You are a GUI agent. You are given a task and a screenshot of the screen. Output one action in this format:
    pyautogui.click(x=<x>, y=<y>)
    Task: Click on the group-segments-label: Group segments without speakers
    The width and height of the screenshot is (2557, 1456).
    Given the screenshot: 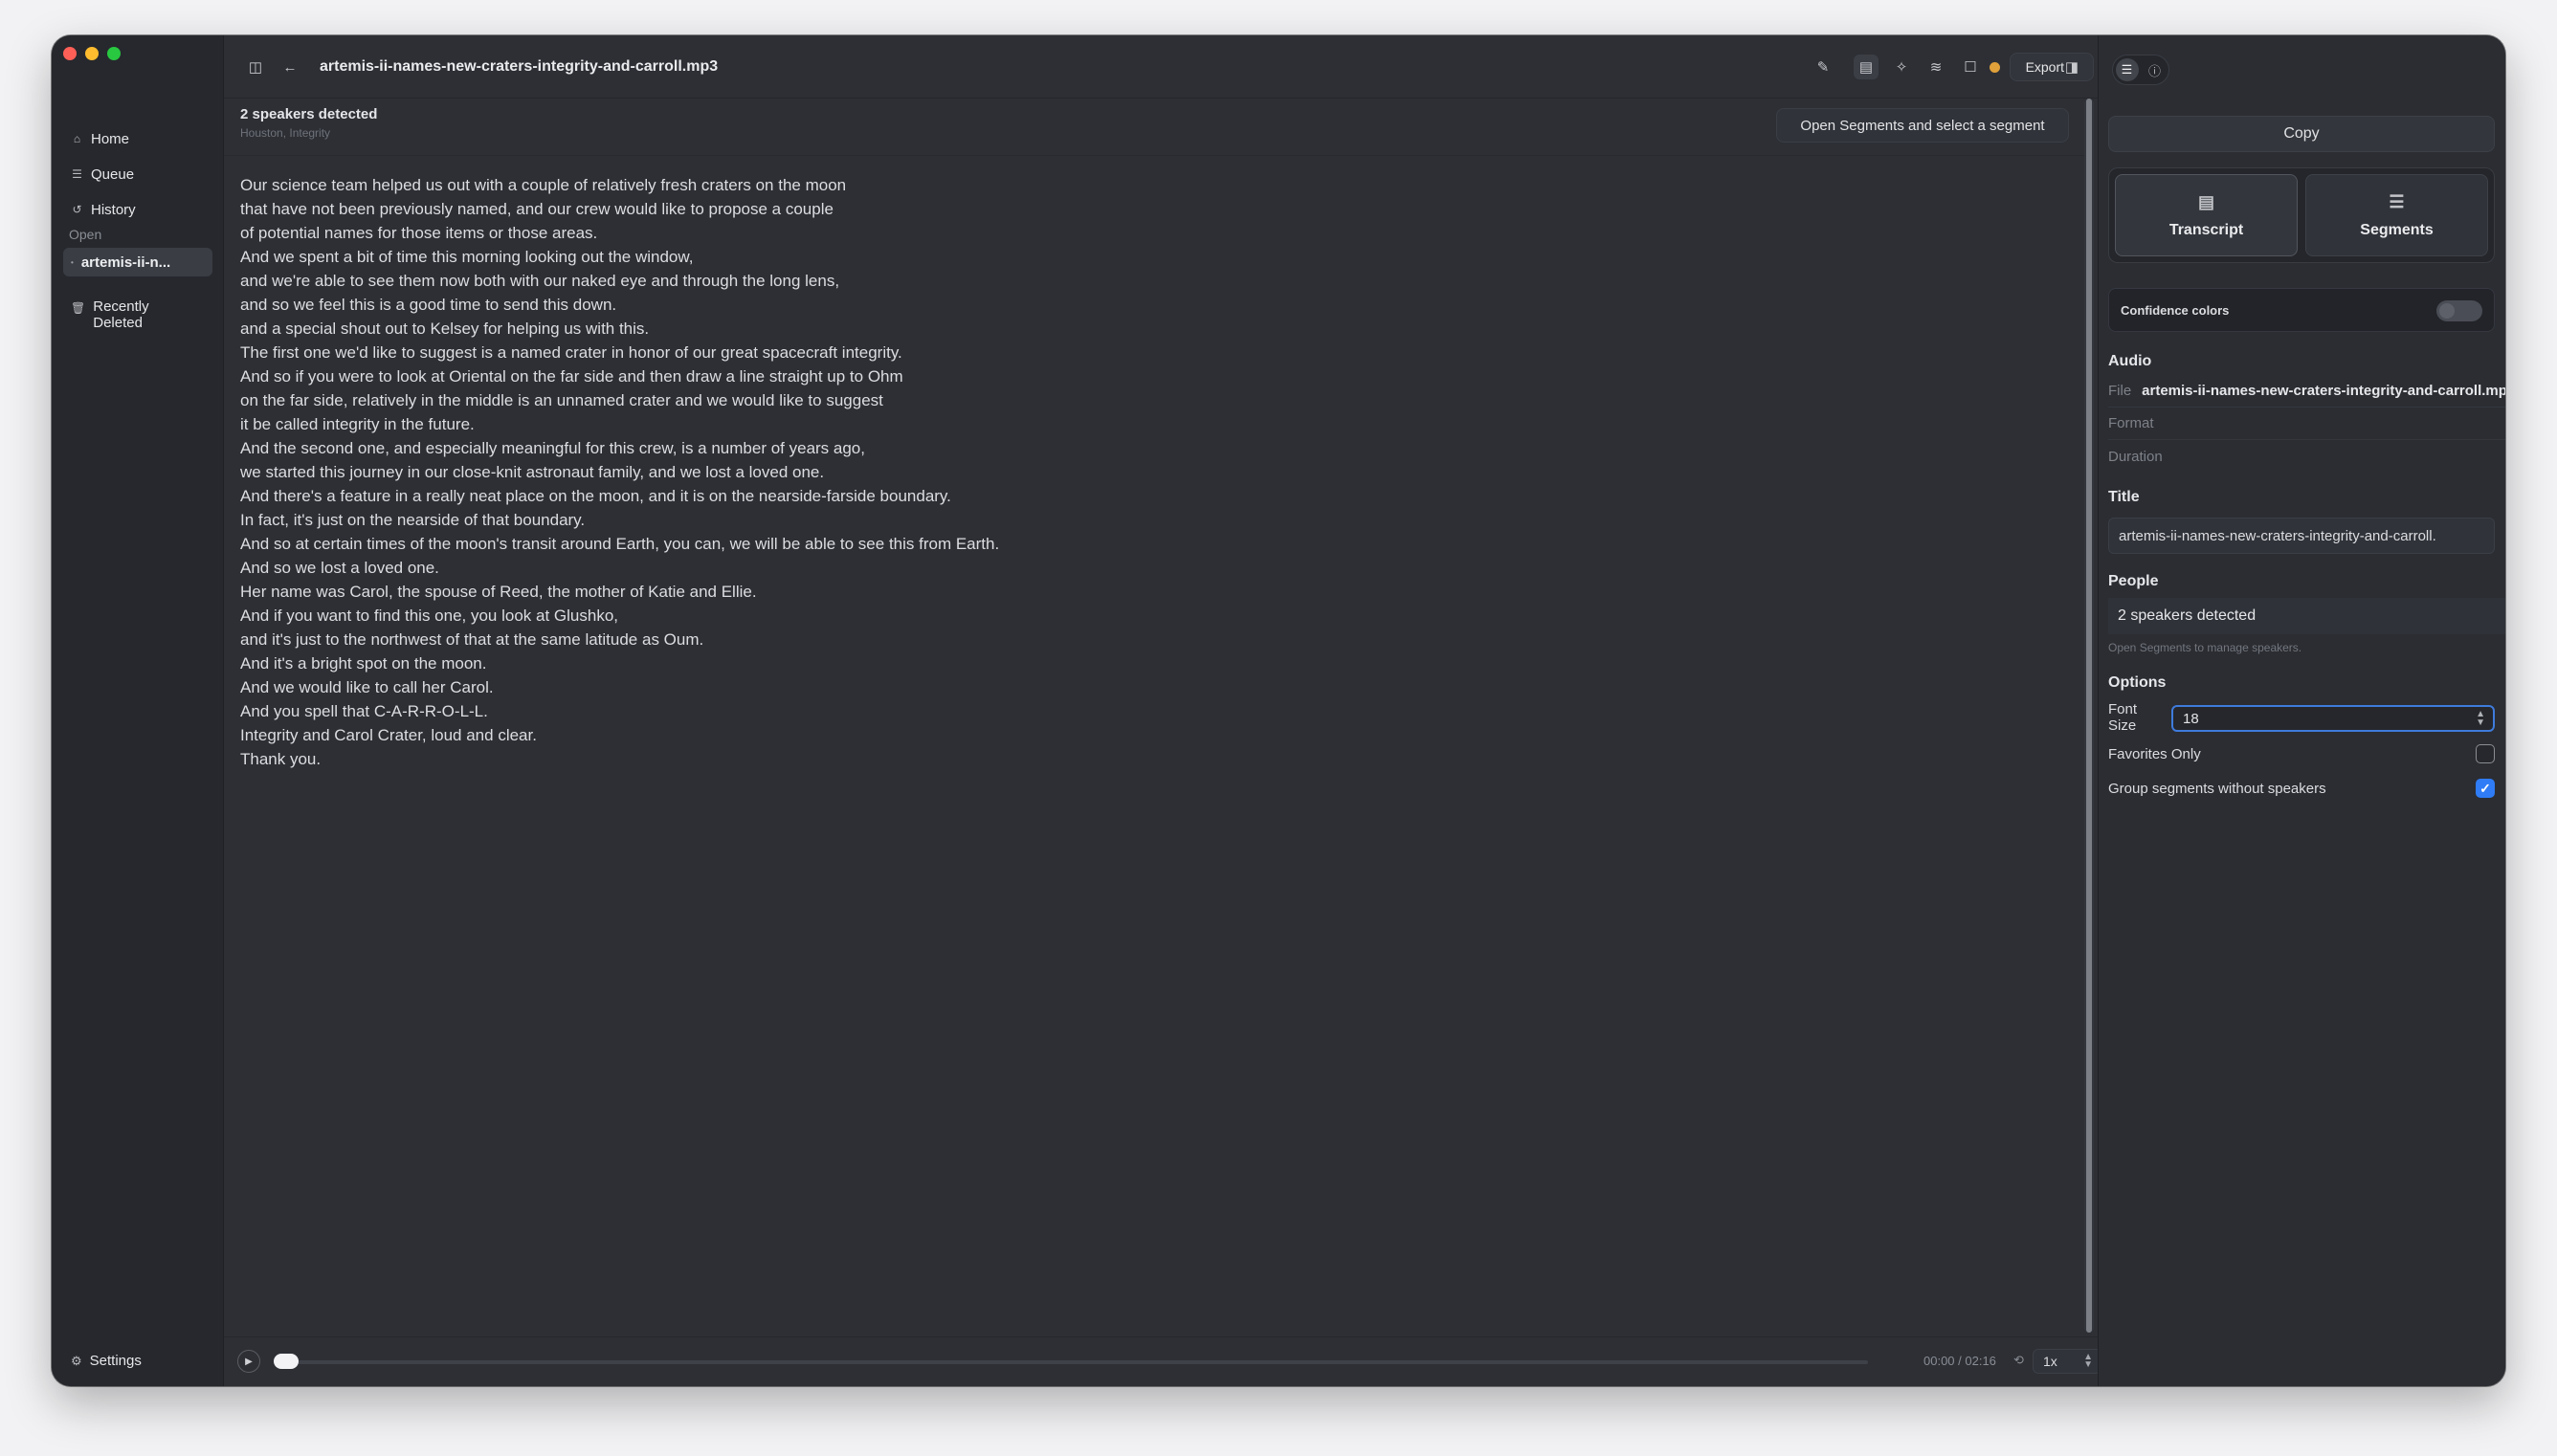 What is the action you would take?
    pyautogui.click(x=2217, y=788)
    